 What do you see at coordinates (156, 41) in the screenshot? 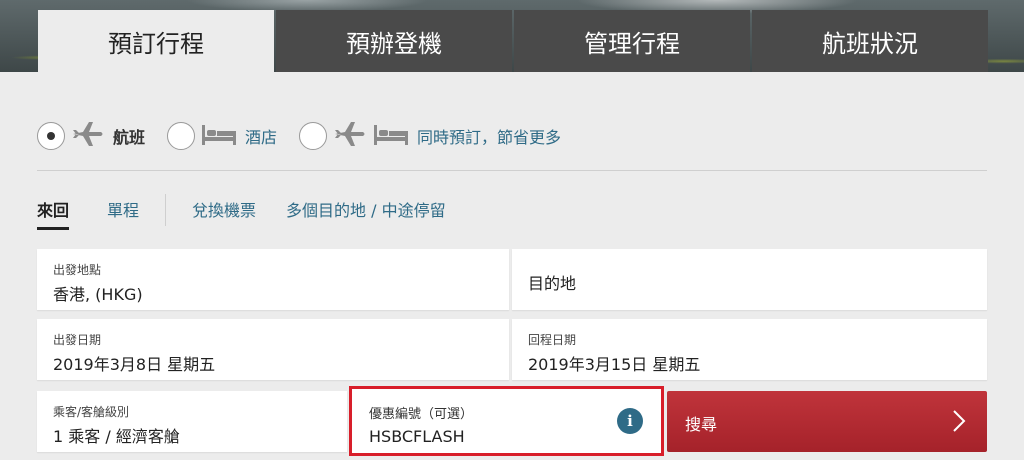
I see `tab-book-trip: 預訂行程` at bounding box center [156, 41].